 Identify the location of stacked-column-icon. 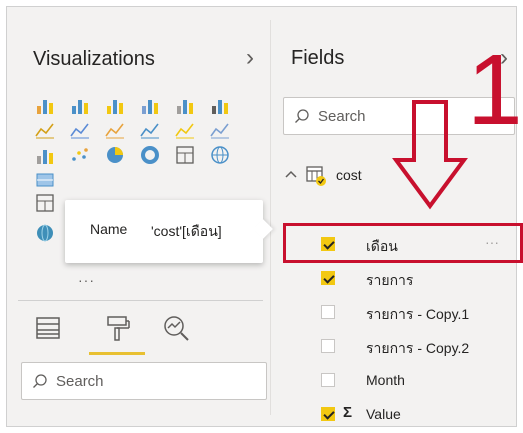
(80, 105).